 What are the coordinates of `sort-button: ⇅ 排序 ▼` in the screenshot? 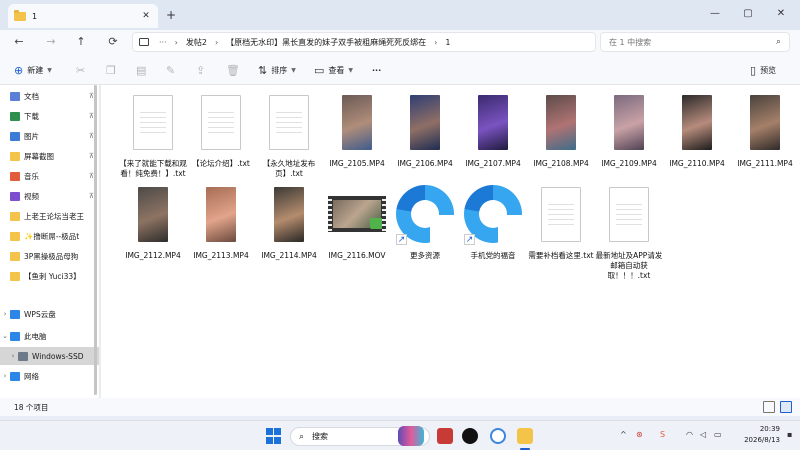 It's located at (277, 70).